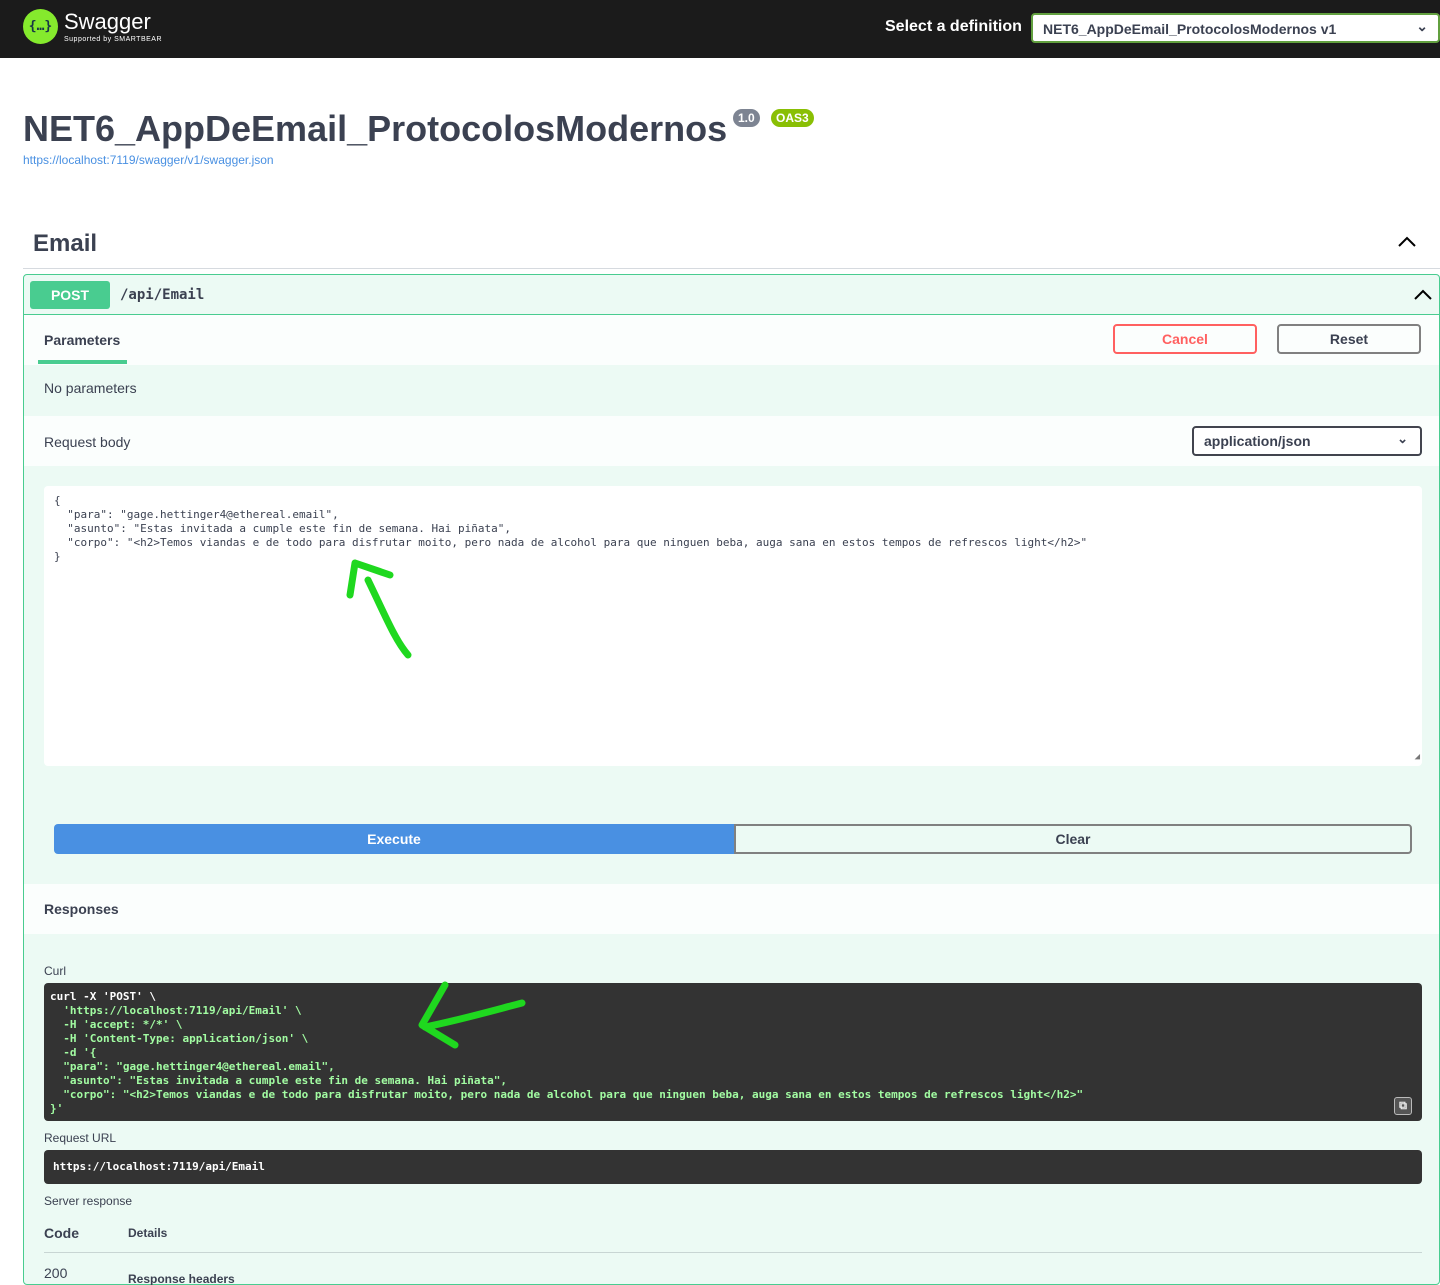  I want to click on logo-title: Swagger, so click(107, 21).